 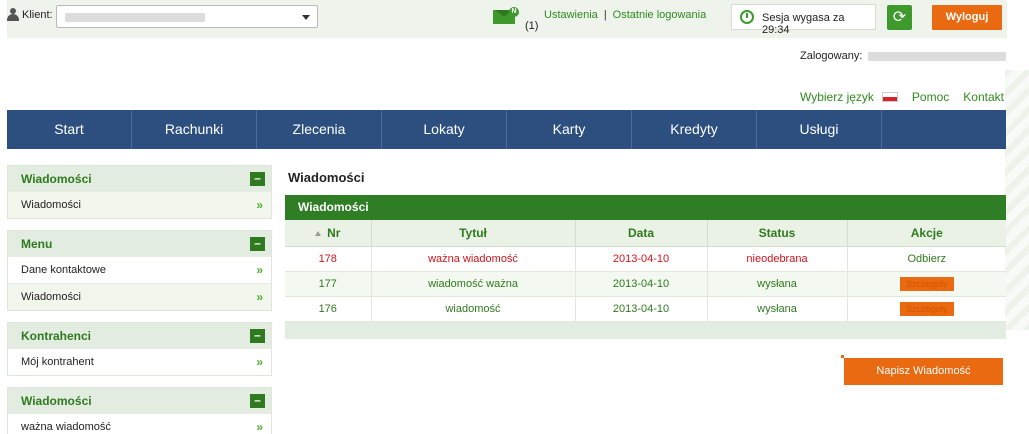 I want to click on background-decoration, so click(x=1017, y=200).